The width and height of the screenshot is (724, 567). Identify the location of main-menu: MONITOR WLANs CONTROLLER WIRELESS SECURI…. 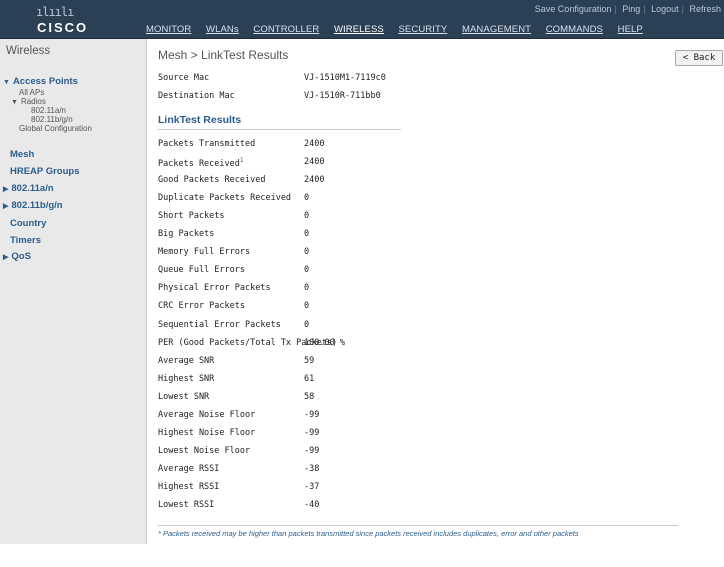
(400, 29).